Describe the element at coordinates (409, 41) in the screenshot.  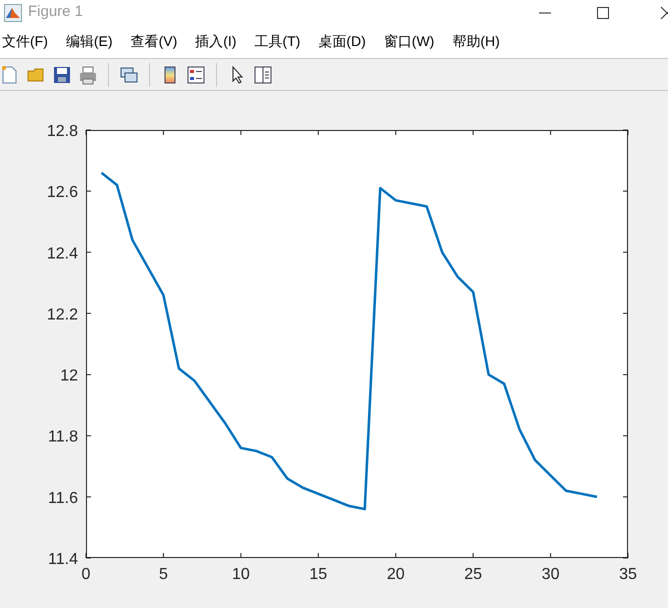
I see `menu-item: 窗口(W)` at that location.